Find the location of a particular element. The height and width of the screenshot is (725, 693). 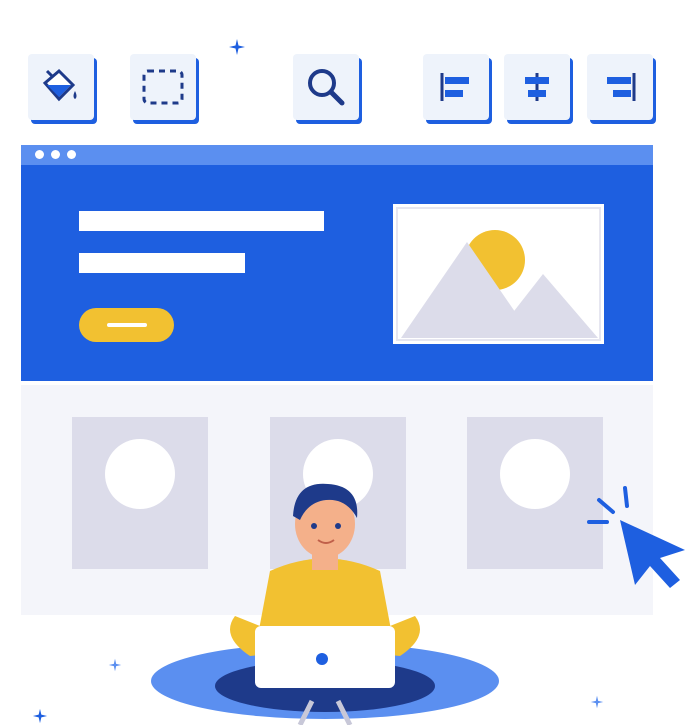

align-left-icon is located at coordinates (454, 87).